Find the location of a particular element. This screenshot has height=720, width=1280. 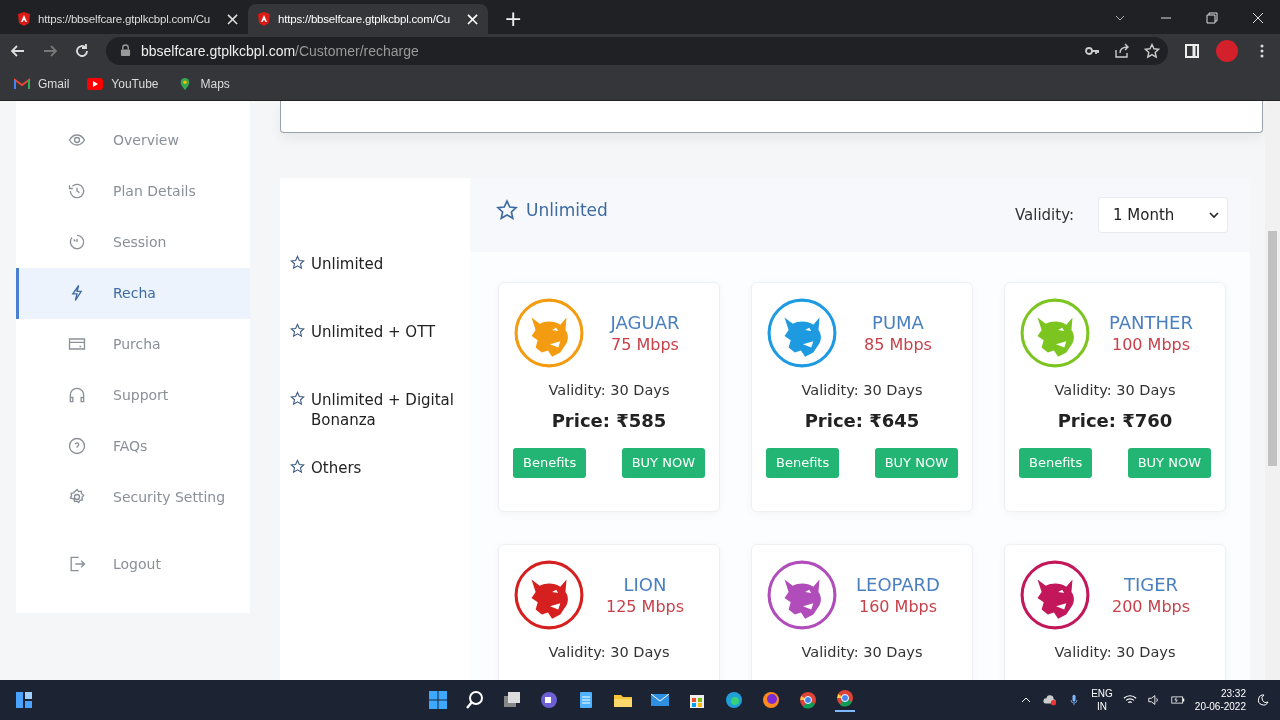

plan-speed: 125 Mbps is located at coordinates (645, 606).